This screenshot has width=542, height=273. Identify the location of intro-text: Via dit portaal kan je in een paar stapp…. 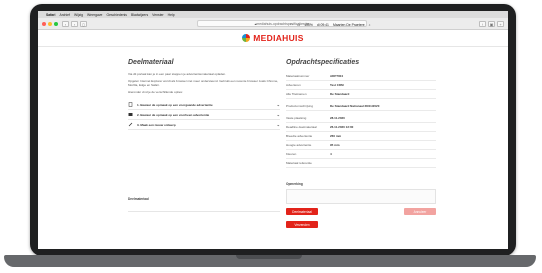
(177, 74).